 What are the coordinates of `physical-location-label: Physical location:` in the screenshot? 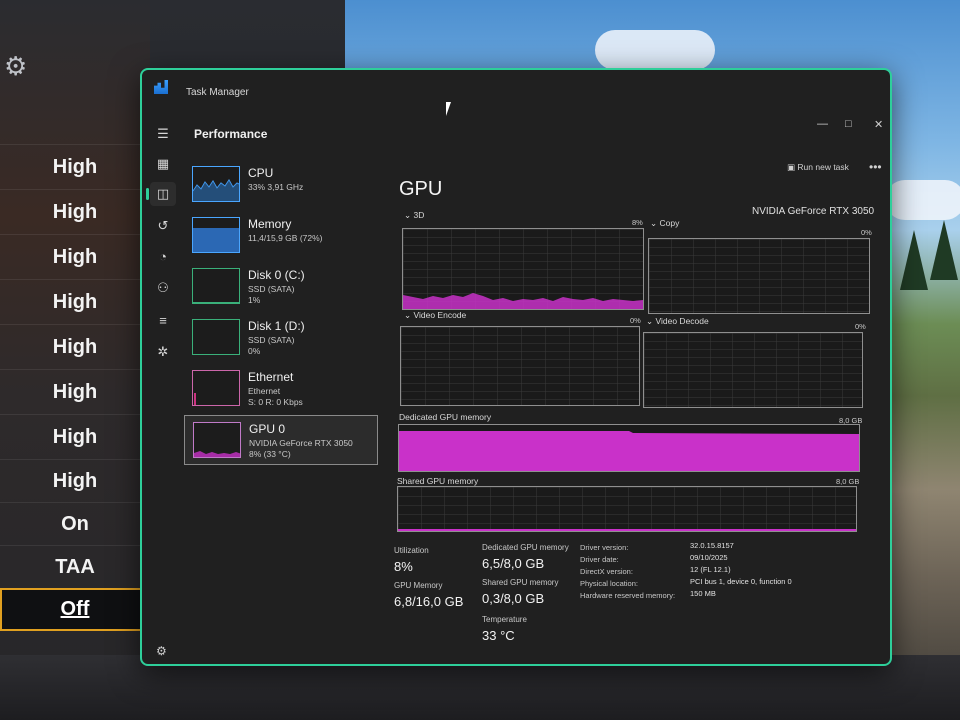 It's located at (609, 583).